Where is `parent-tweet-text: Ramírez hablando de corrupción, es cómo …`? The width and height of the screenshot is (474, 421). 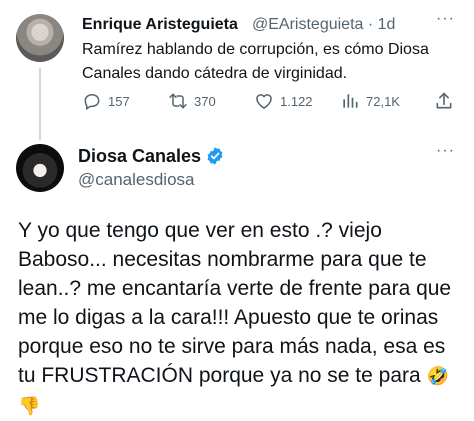 parent-tweet-text: Ramírez hablando de corrupción, es cómo … is located at coordinates (255, 61).